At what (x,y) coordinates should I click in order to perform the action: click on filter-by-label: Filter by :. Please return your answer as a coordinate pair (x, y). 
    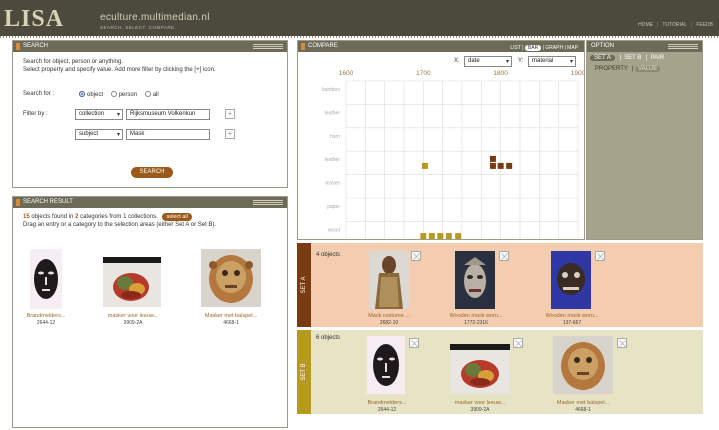
    Looking at the image, I should click on (35, 114).